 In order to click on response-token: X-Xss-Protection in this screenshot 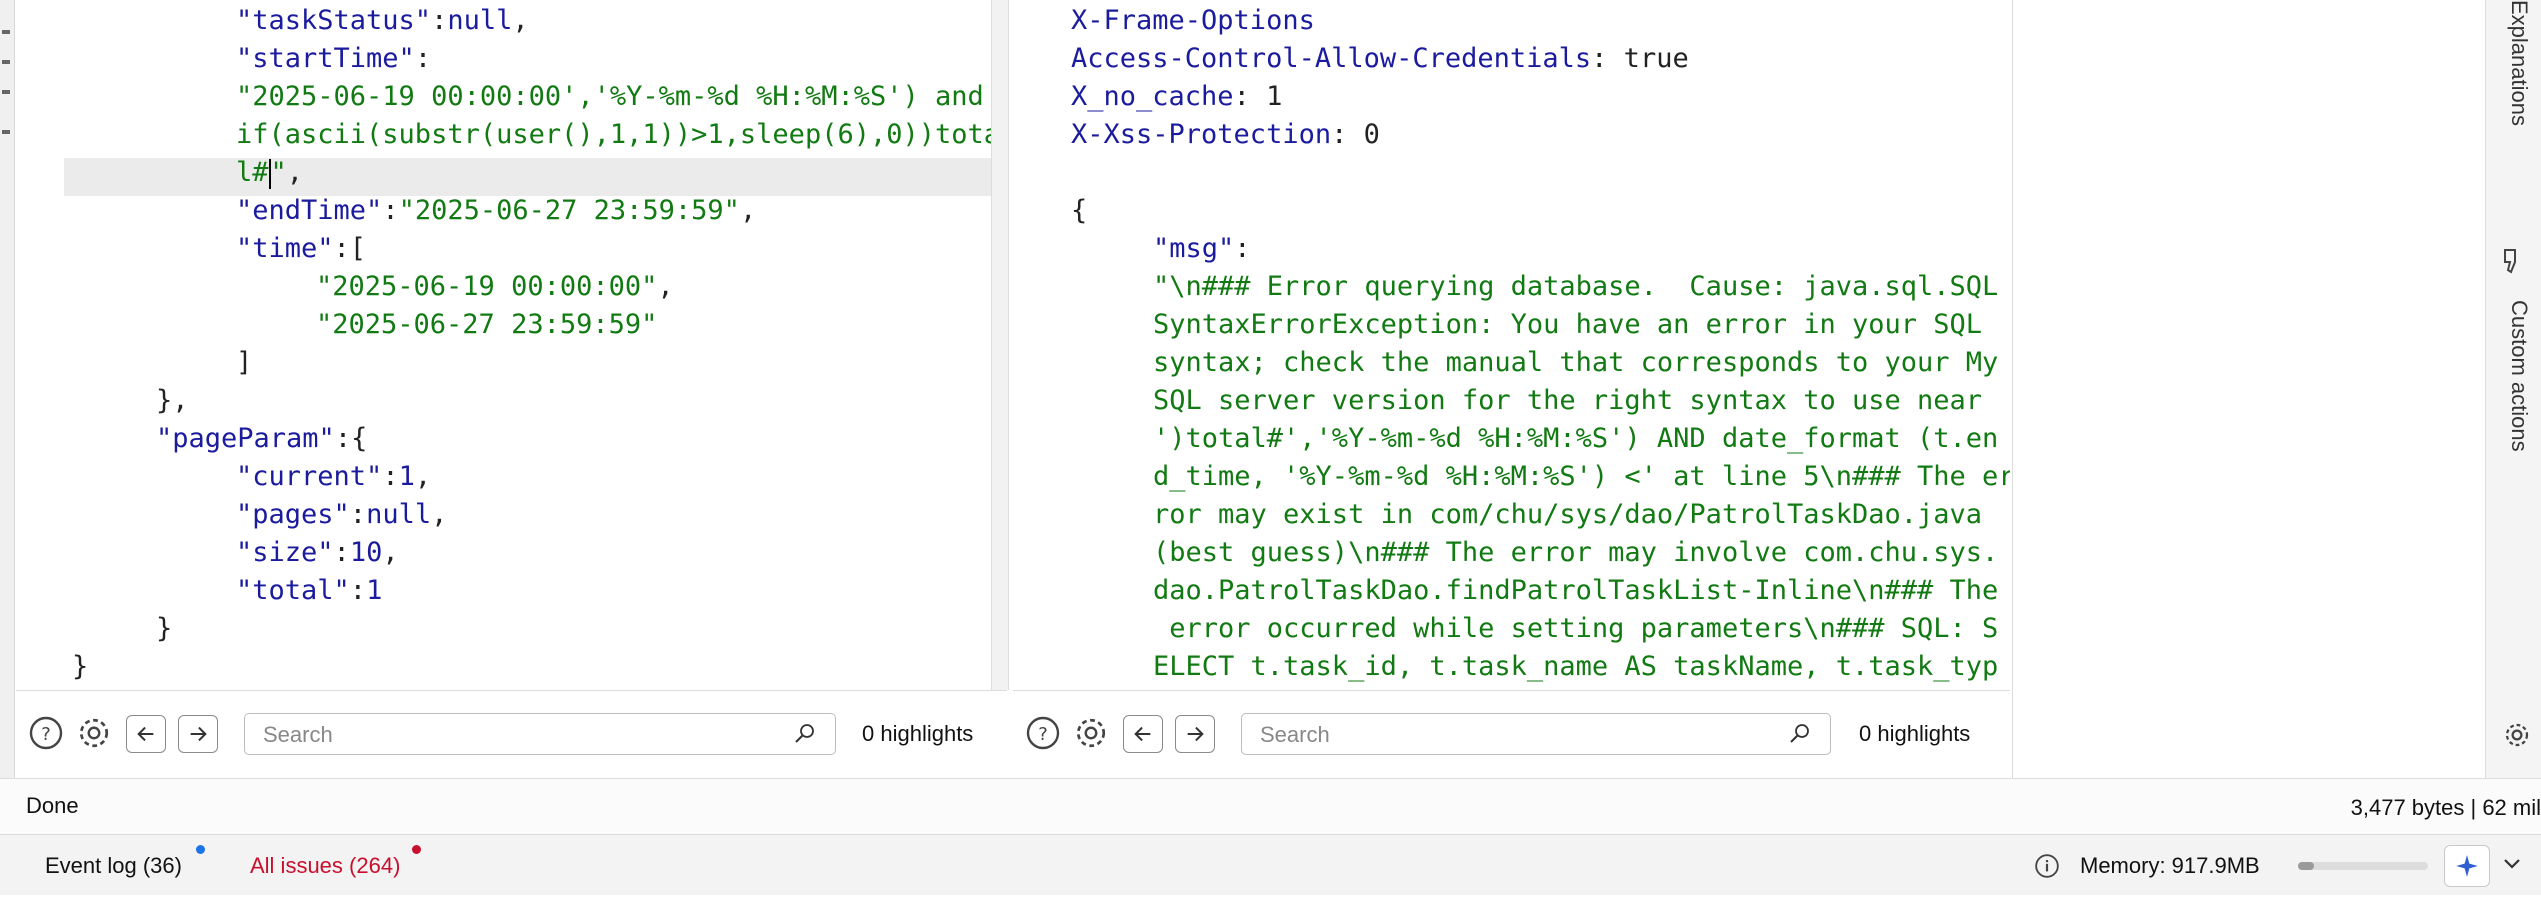, I will do `click(1201, 134)`.